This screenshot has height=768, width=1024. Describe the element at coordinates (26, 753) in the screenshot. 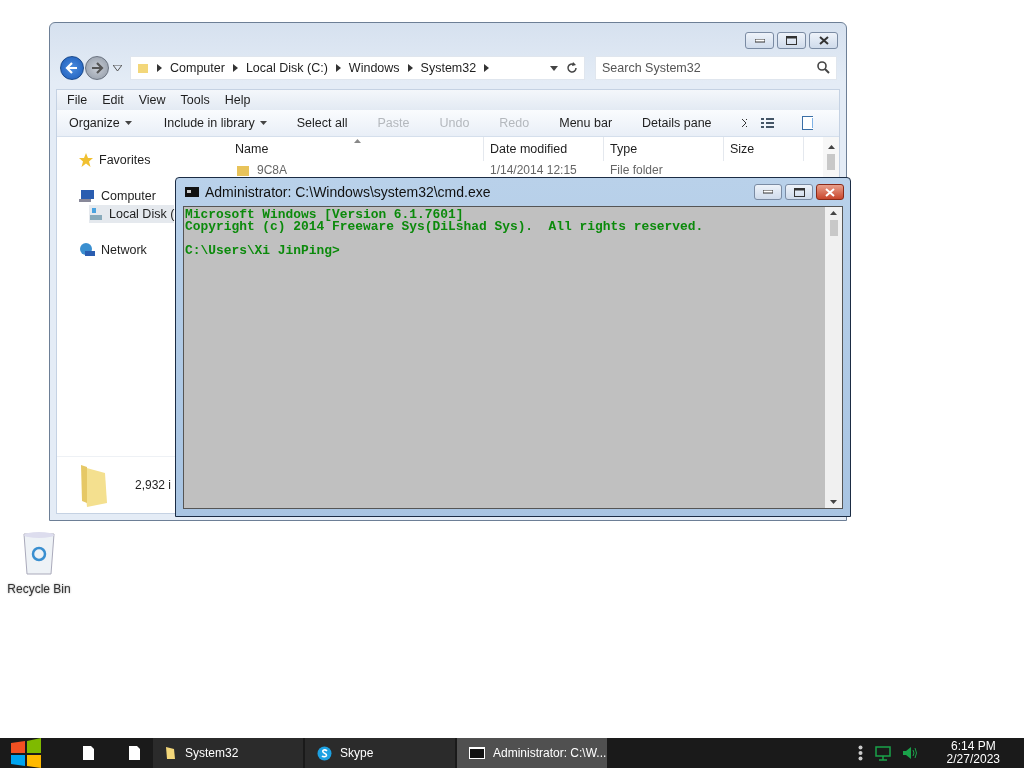

I see `start-button` at that location.